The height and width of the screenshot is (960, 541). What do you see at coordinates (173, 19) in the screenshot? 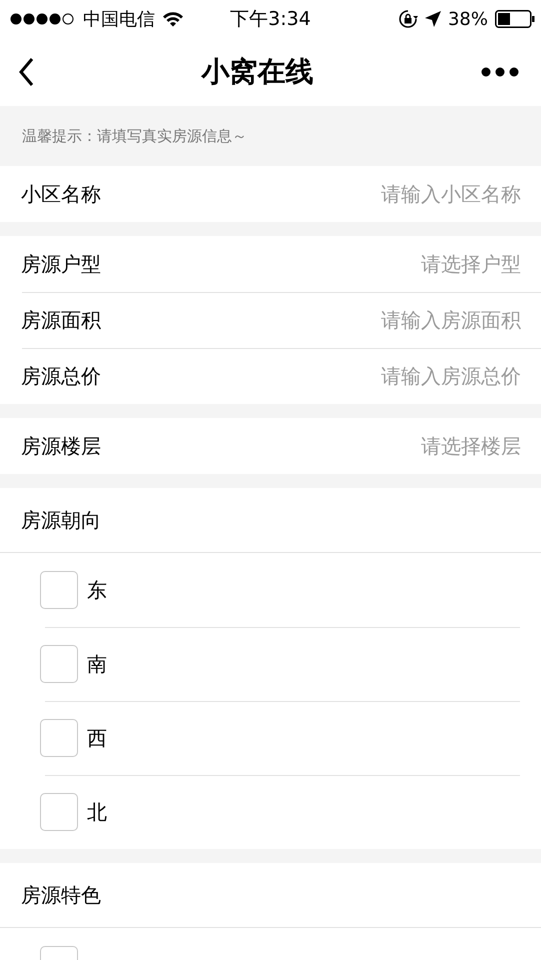
I see `wifi-icon` at bounding box center [173, 19].